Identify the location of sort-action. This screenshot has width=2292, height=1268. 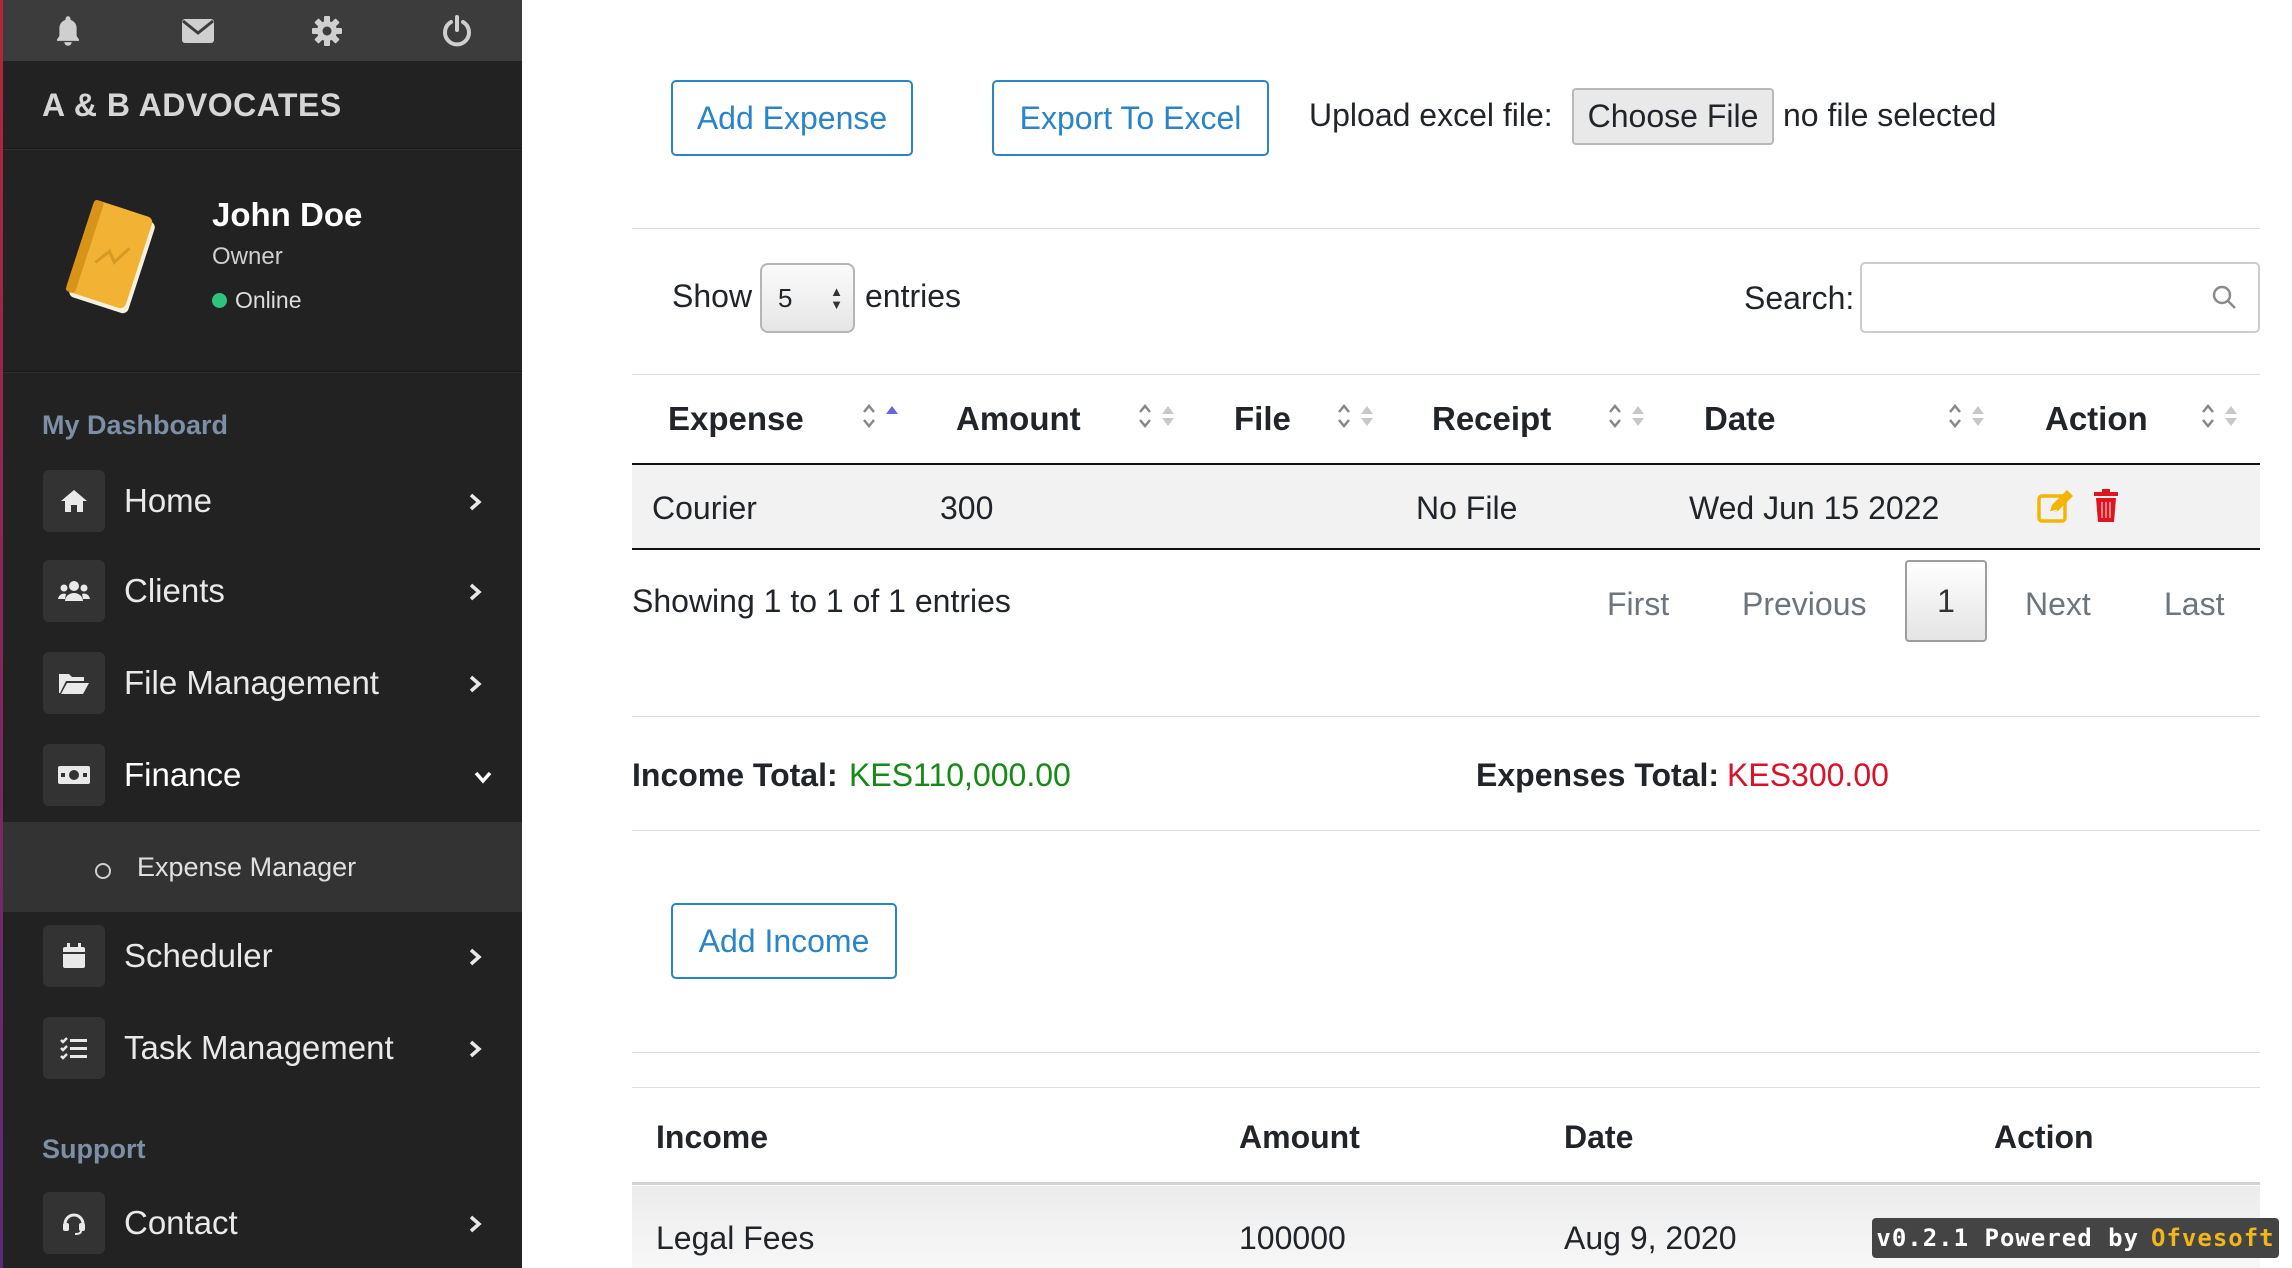
(2220, 416).